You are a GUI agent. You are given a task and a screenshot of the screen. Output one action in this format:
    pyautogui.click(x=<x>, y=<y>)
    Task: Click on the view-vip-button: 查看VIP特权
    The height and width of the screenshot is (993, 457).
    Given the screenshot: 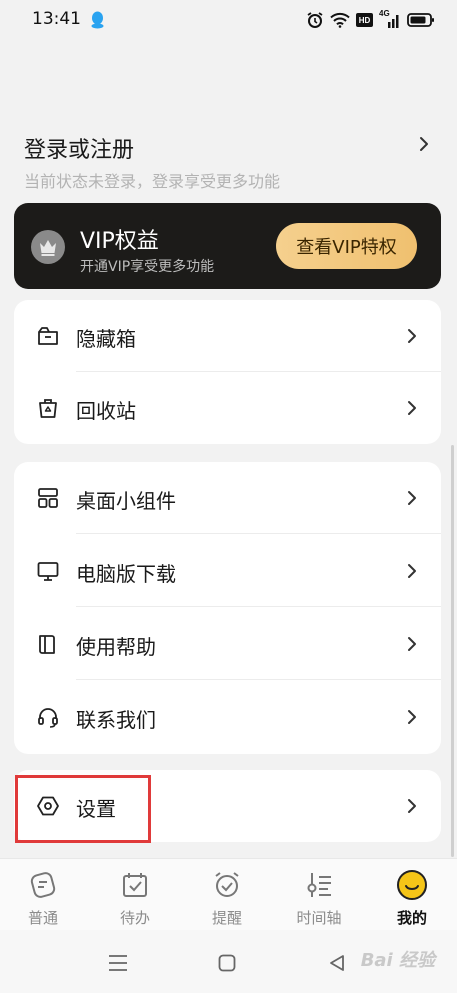 What is the action you would take?
    pyautogui.click(x=346, y=246)
    